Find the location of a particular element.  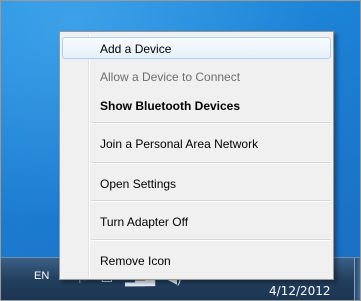

menu-item-join-pan: Join a Personal Area Network is located at coordinates (196, 144).